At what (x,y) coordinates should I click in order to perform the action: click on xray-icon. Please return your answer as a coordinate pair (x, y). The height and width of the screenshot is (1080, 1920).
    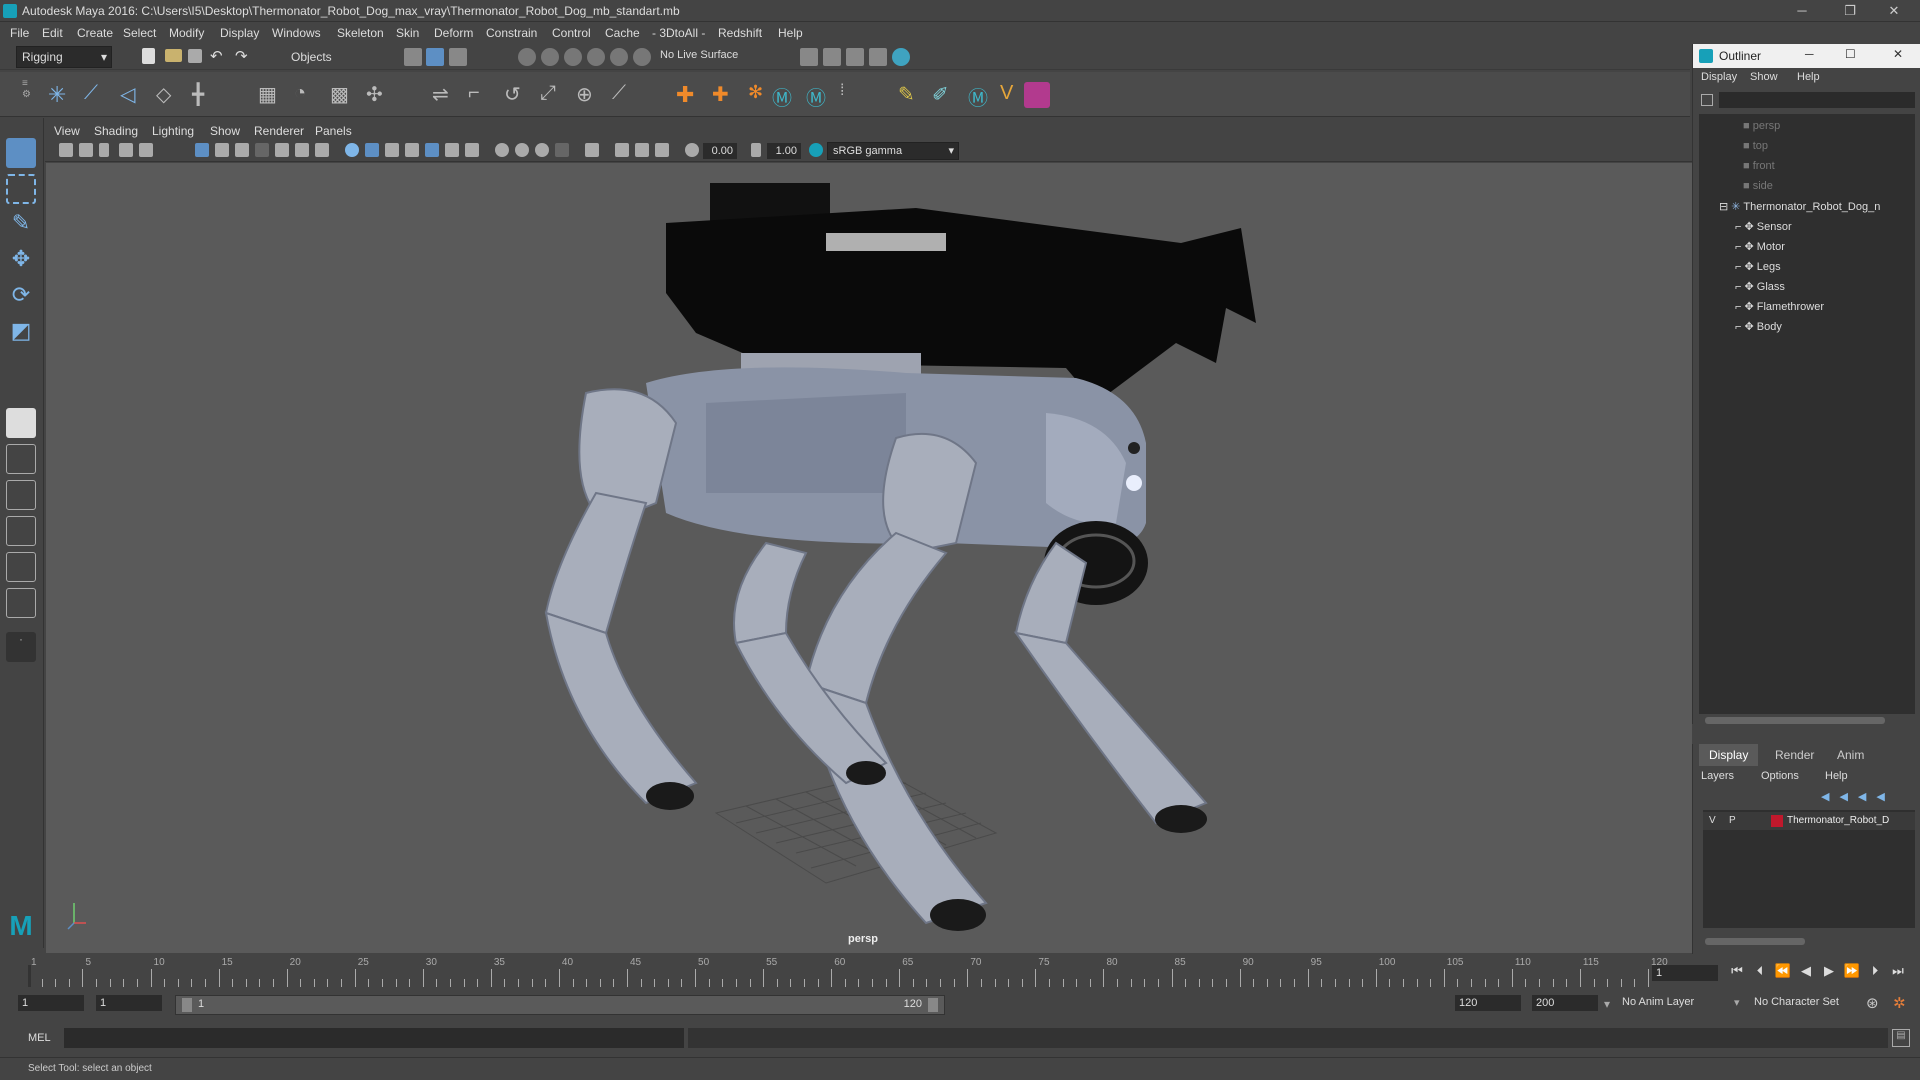
    Looking at the image, I should click on (592, 150).